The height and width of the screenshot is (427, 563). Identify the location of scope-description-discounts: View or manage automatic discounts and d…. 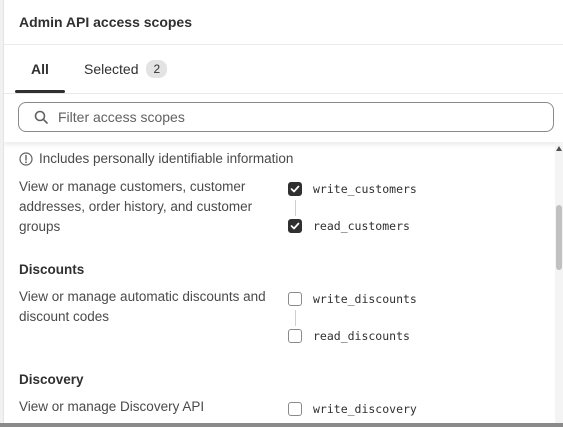
(142, 306).